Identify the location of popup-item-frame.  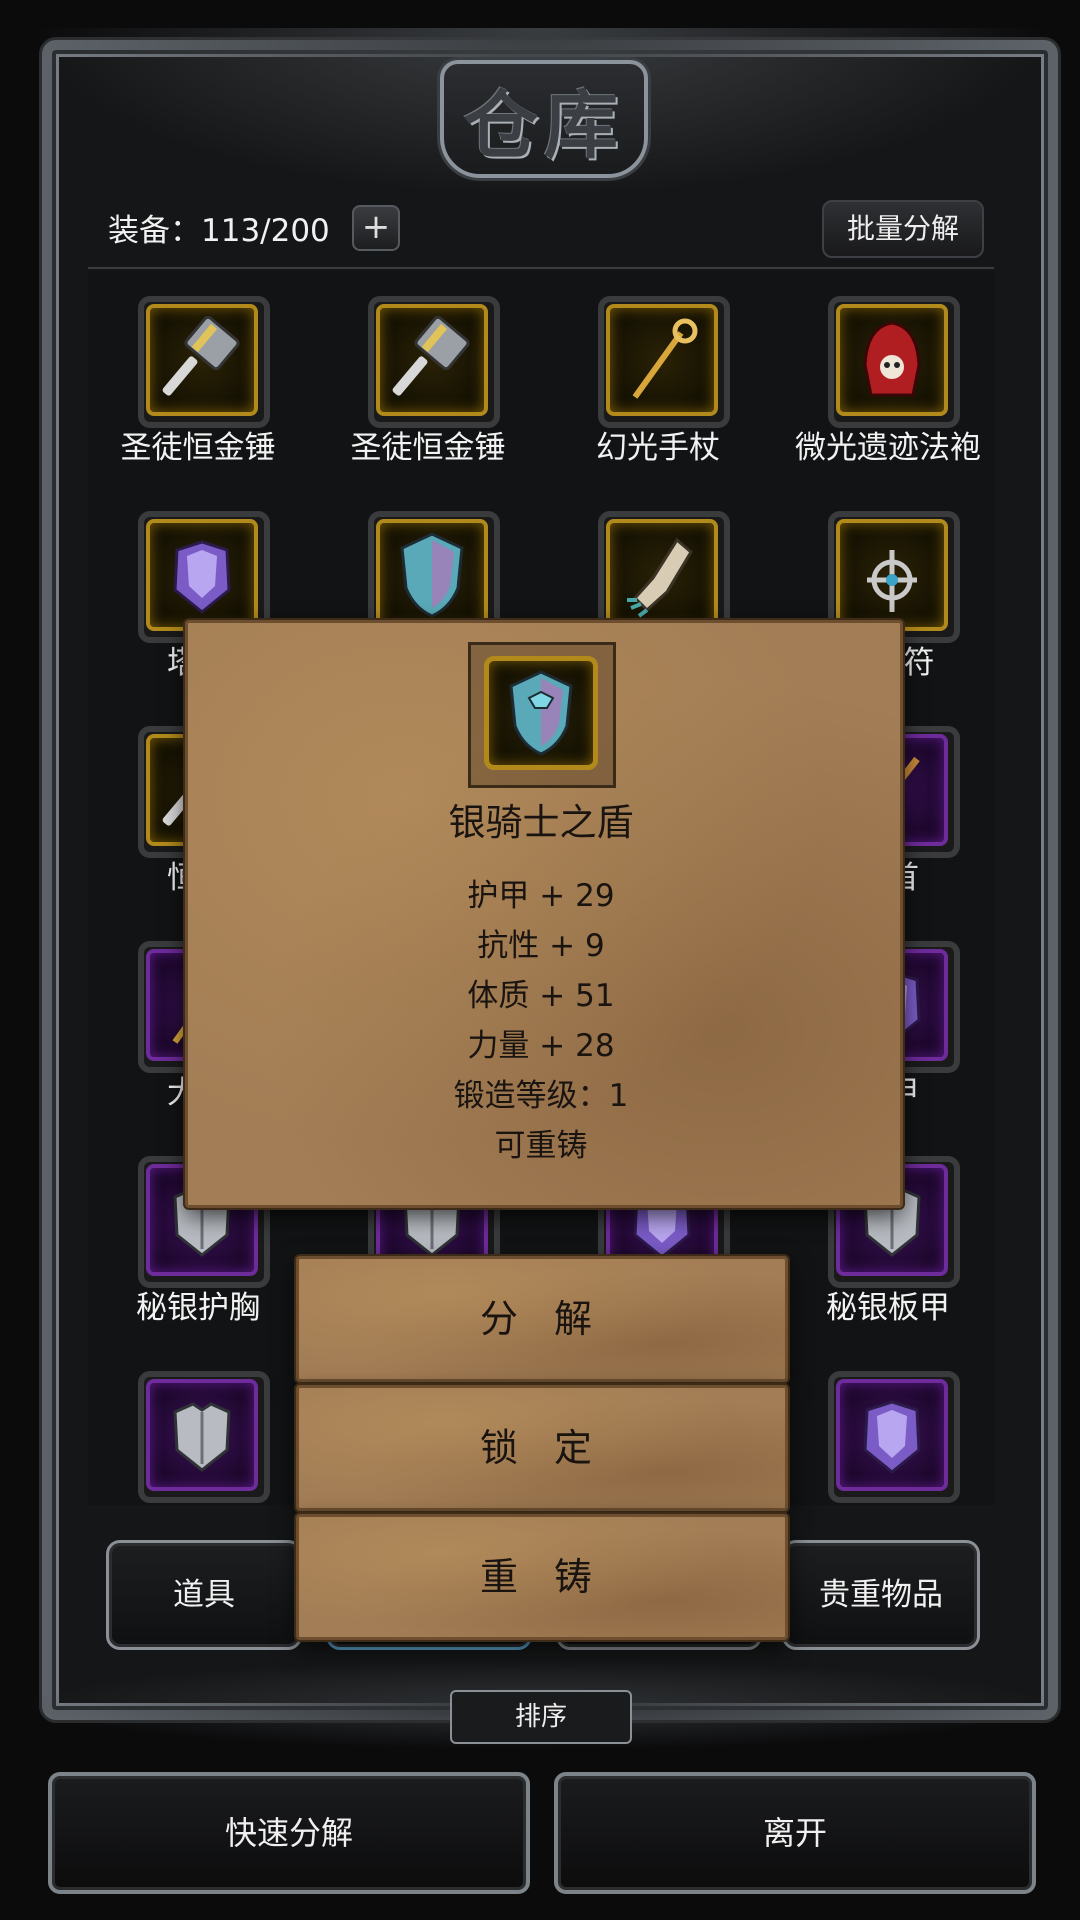
(541, 713).